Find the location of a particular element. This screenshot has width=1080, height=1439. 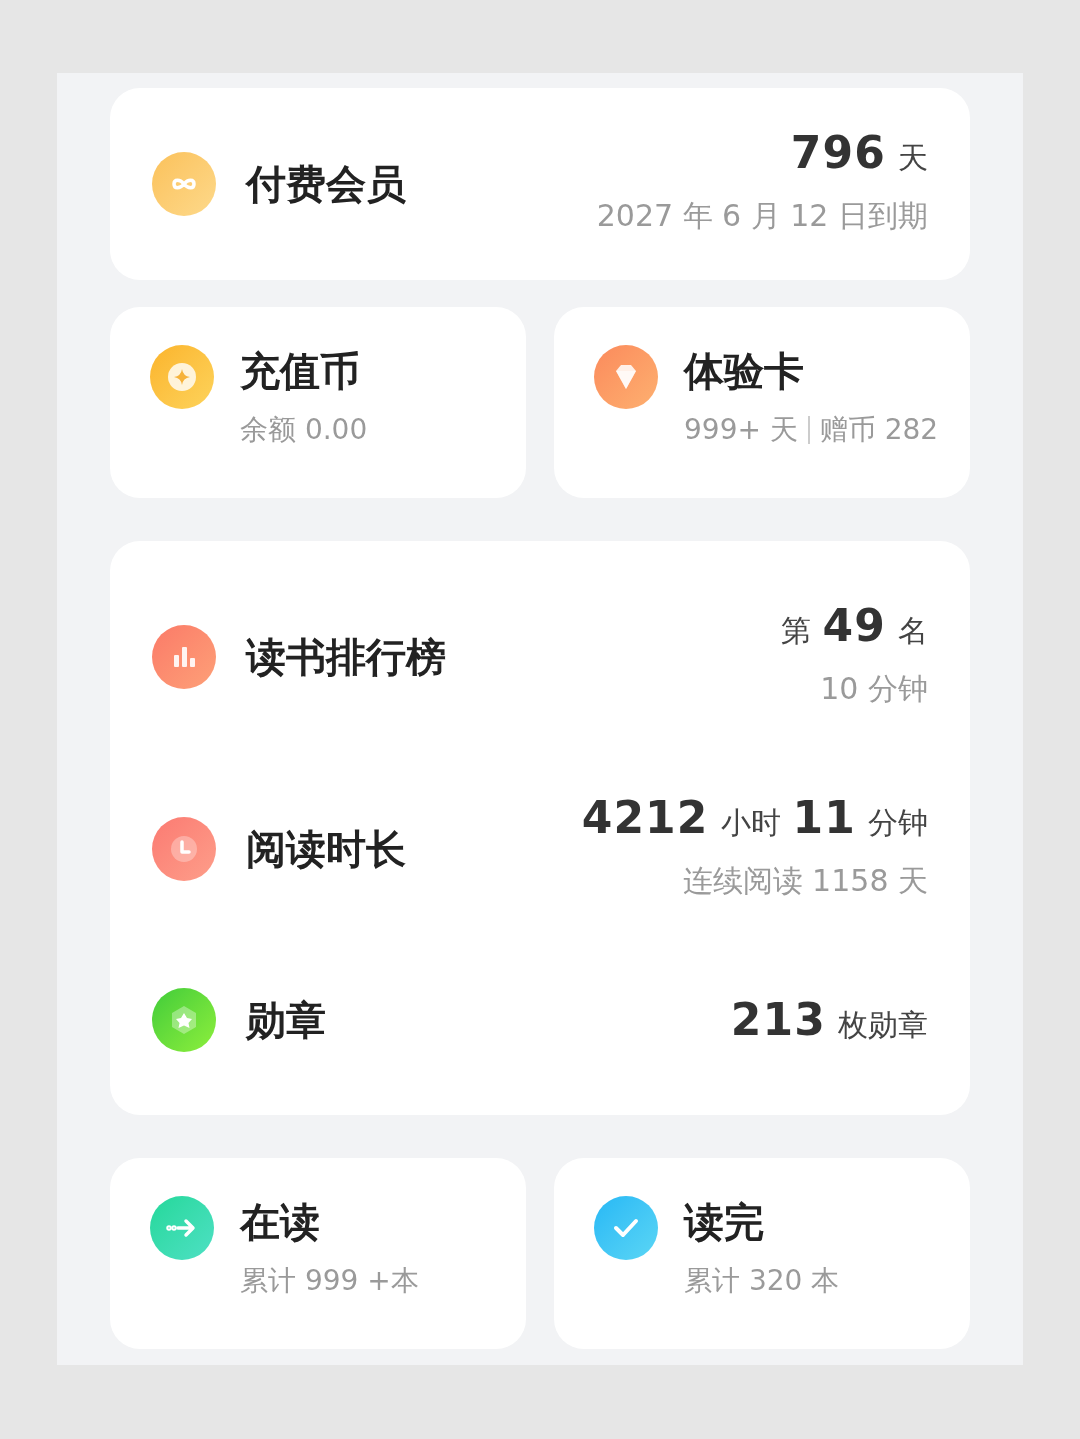

info-card: 体验卡 999+ 天 赠币 282 is located at coordinates (762, 402).